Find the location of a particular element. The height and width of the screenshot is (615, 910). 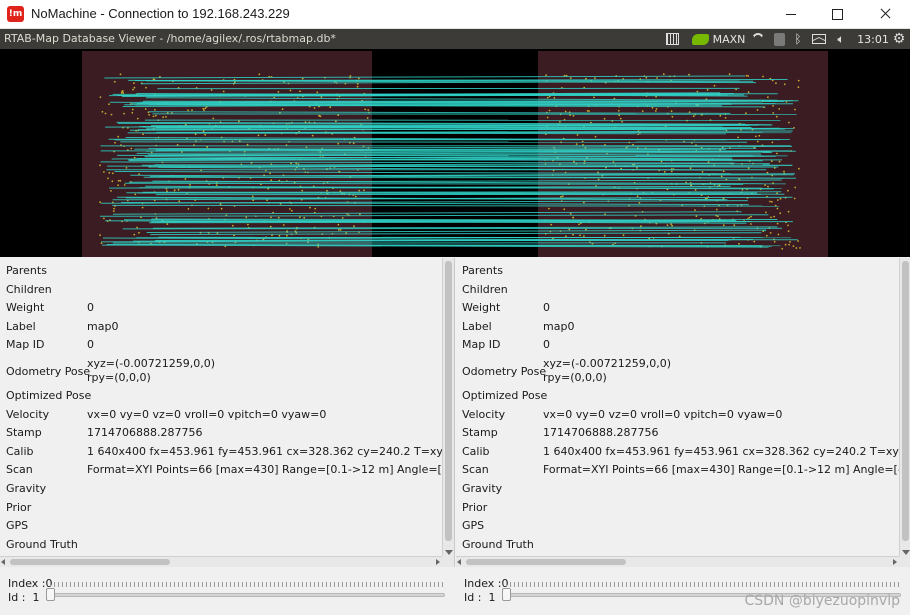

right-slider-ticks is located at coordinates (703, 584).